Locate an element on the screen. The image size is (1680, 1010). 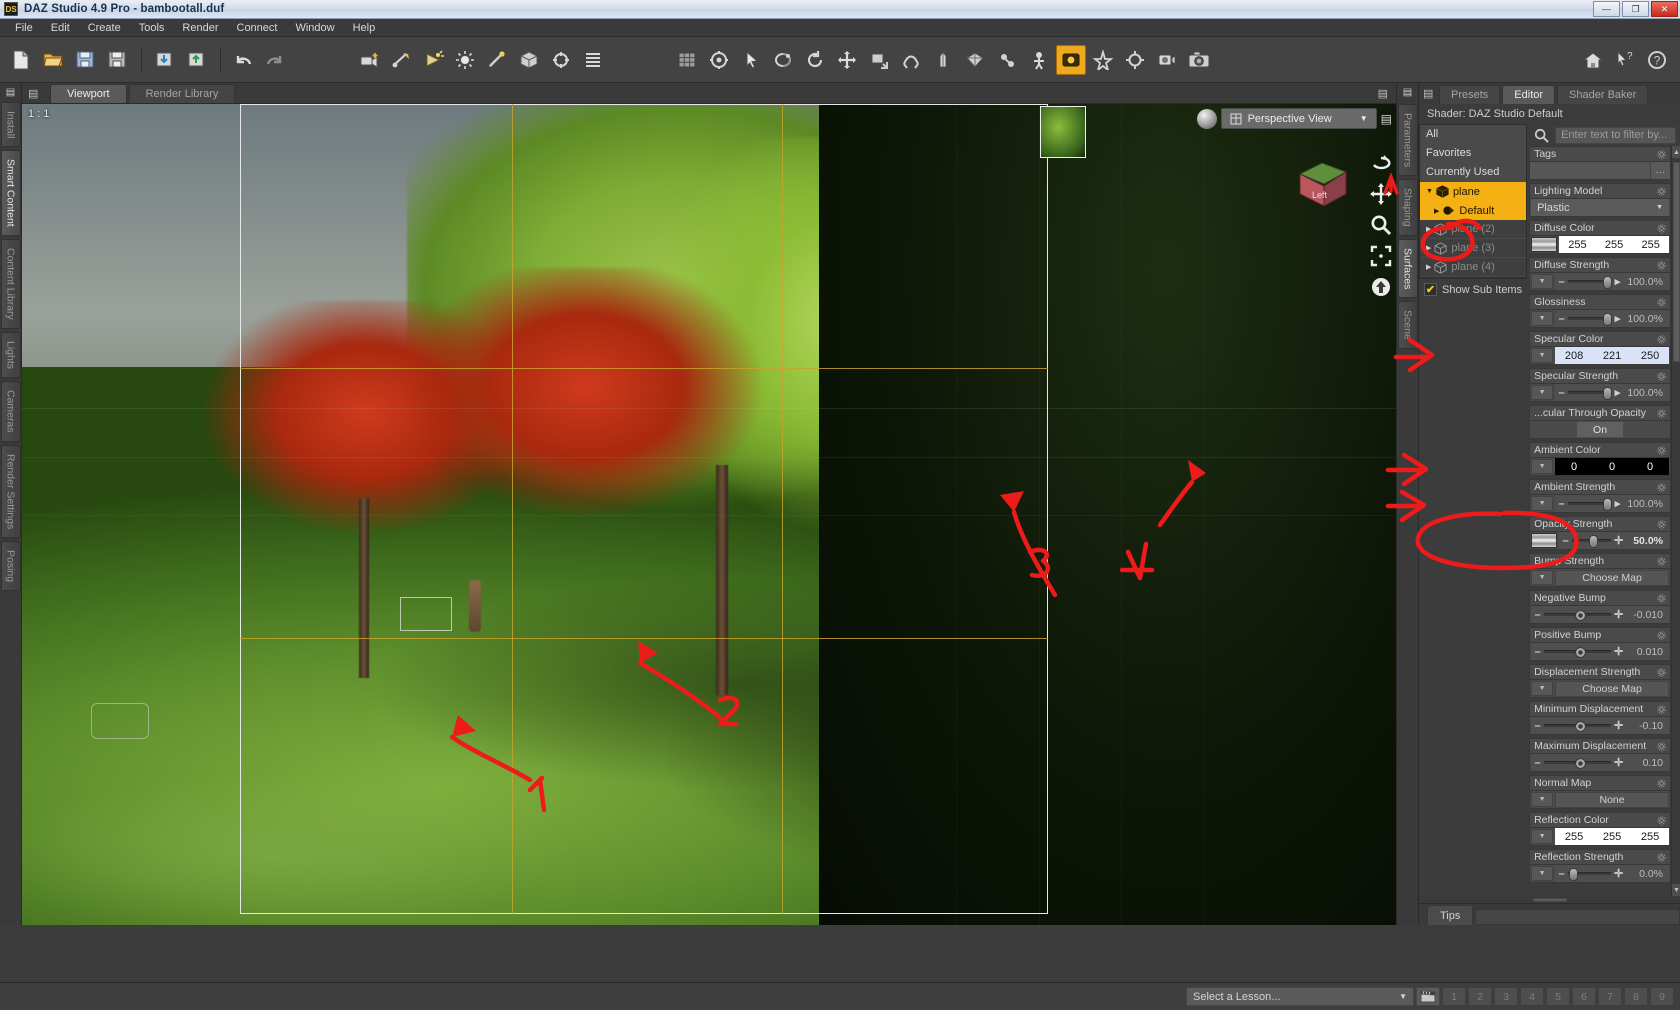
tab-tips: Tips is located at coordinates (1450, 915).